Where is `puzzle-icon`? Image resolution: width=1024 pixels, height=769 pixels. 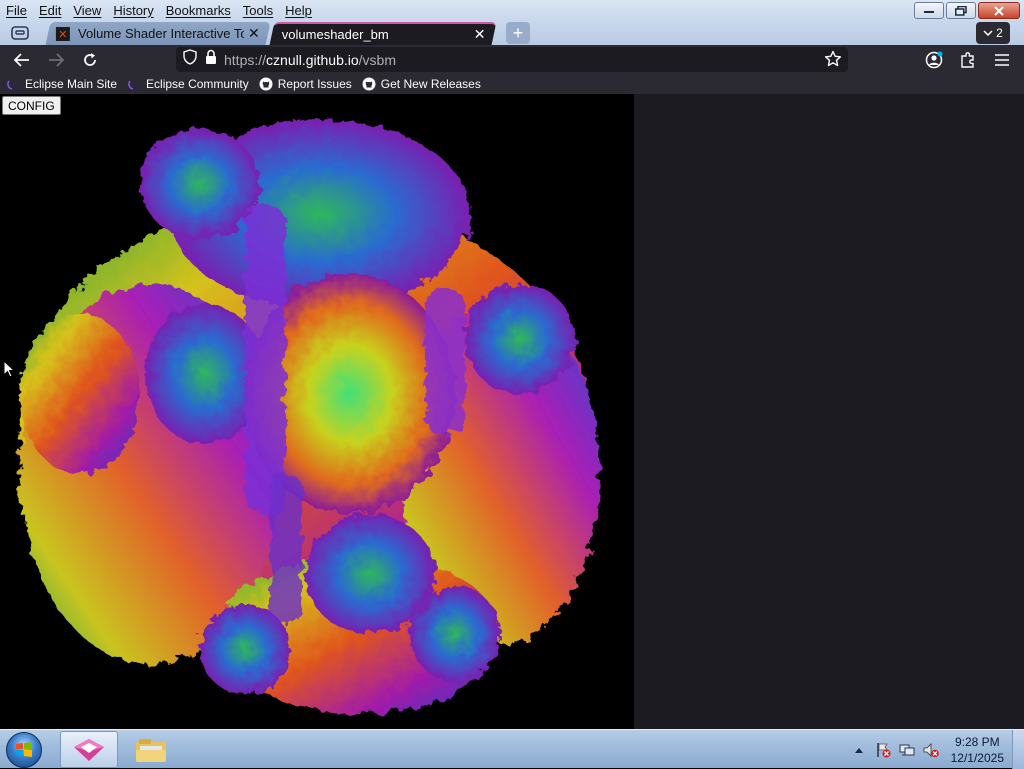 puzzle-icon is located at coordinates (967, 60).